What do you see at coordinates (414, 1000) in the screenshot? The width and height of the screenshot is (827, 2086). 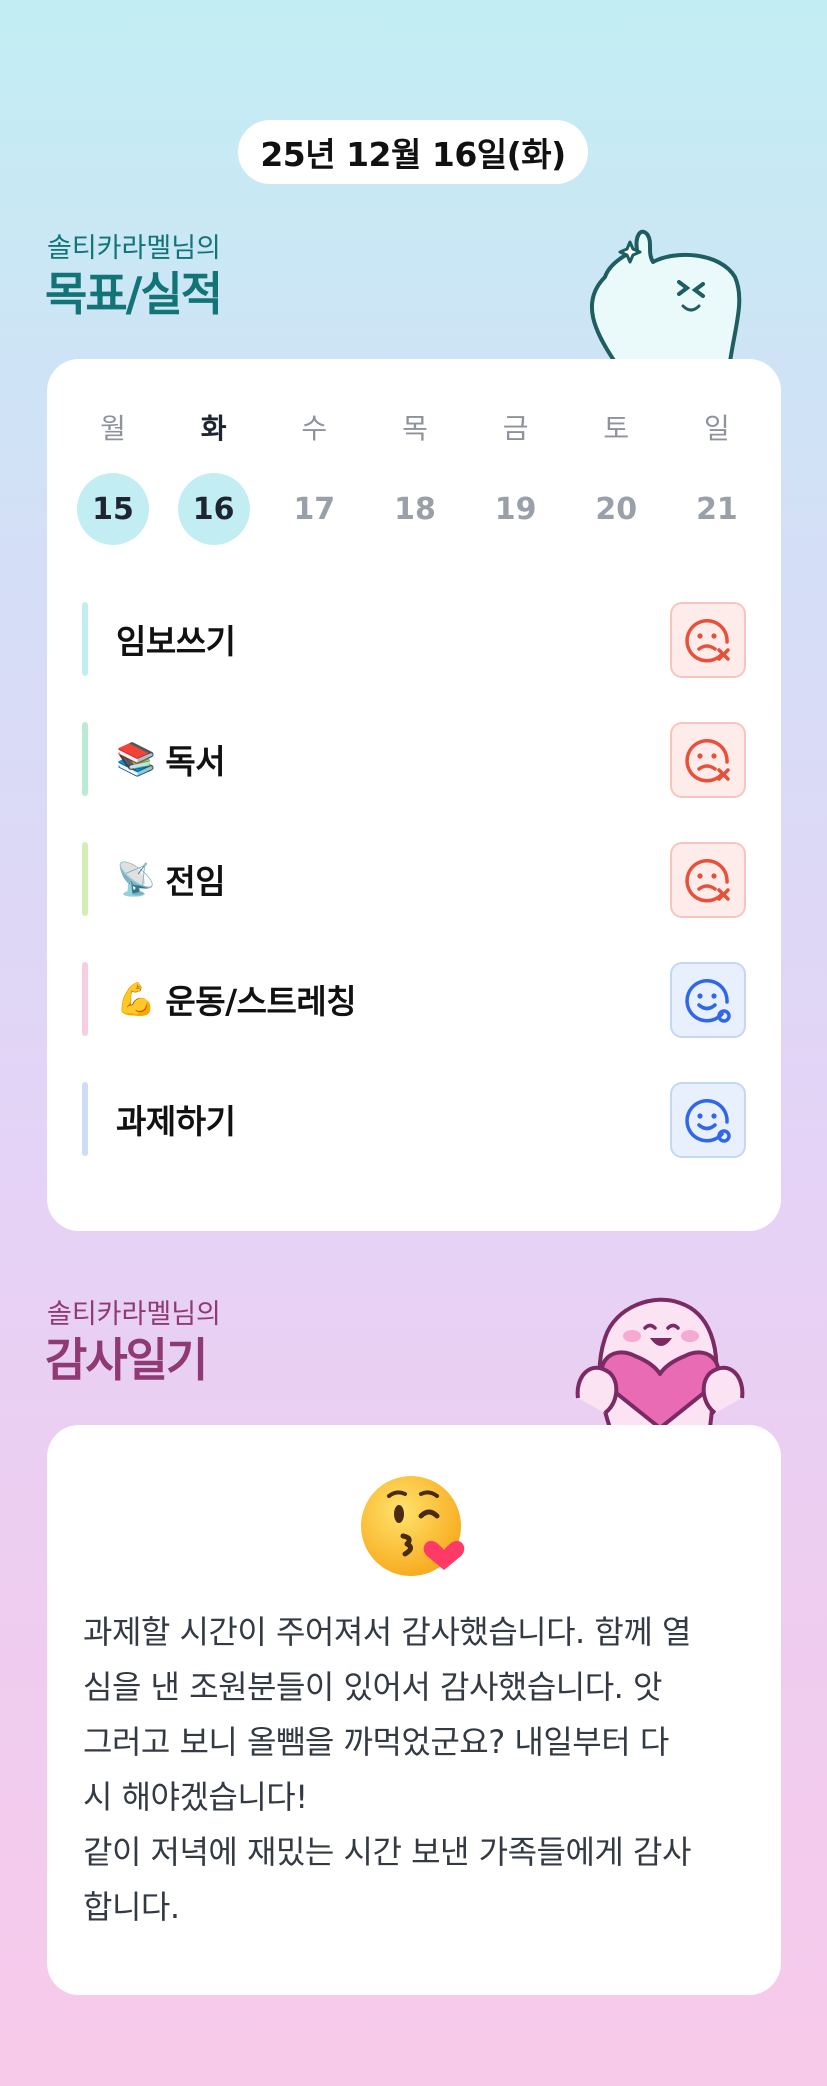 I see `goal-item: 💪 운동/스트레칭` at bounding box center [414, 1000].